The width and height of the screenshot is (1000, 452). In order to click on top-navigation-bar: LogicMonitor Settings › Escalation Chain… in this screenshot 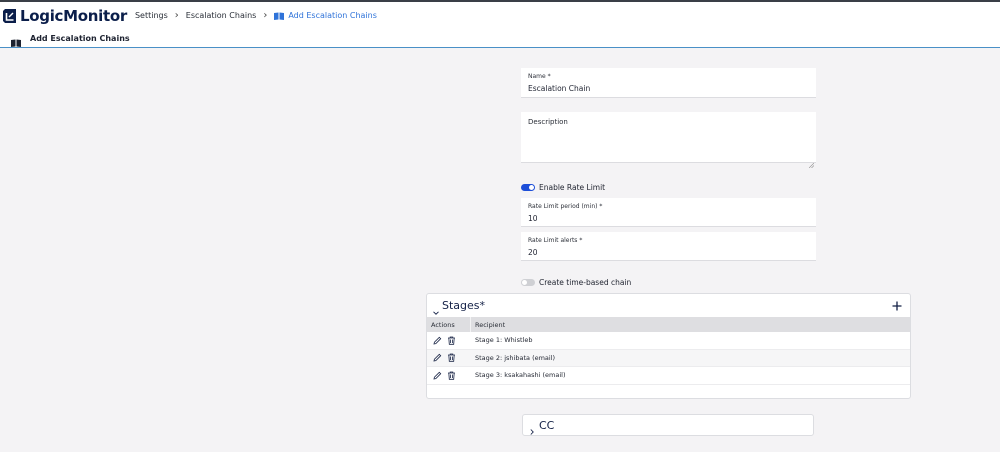, I will do `click(500, 14)`.